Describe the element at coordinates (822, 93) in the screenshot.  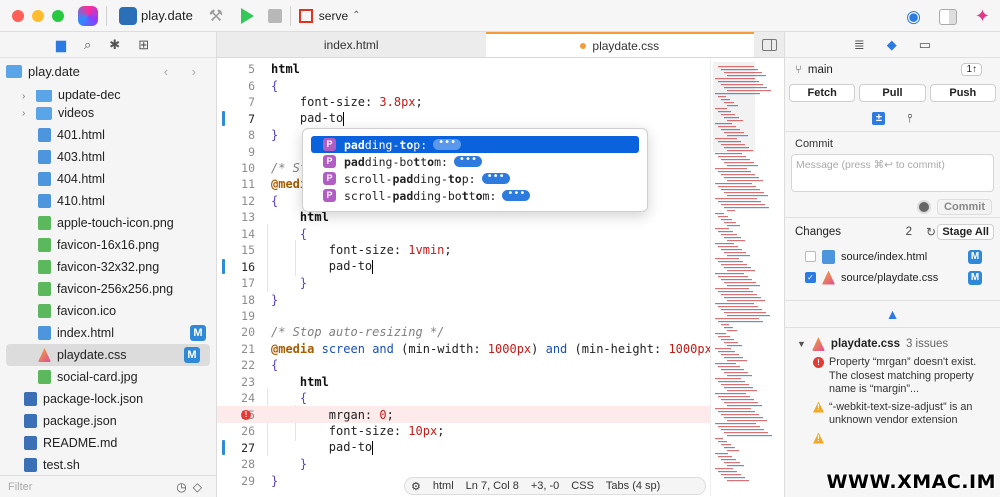
I see `fetch-button: Fetch` at that location.